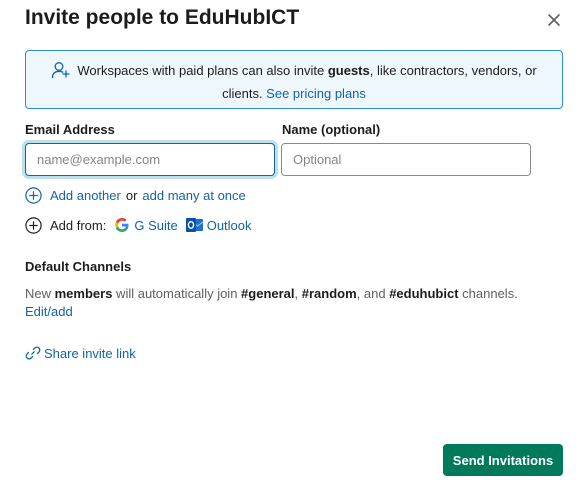 Image resolution: width=587 pixels, height=495 pixels. I want to click on email-address-input, so click(150, 159).